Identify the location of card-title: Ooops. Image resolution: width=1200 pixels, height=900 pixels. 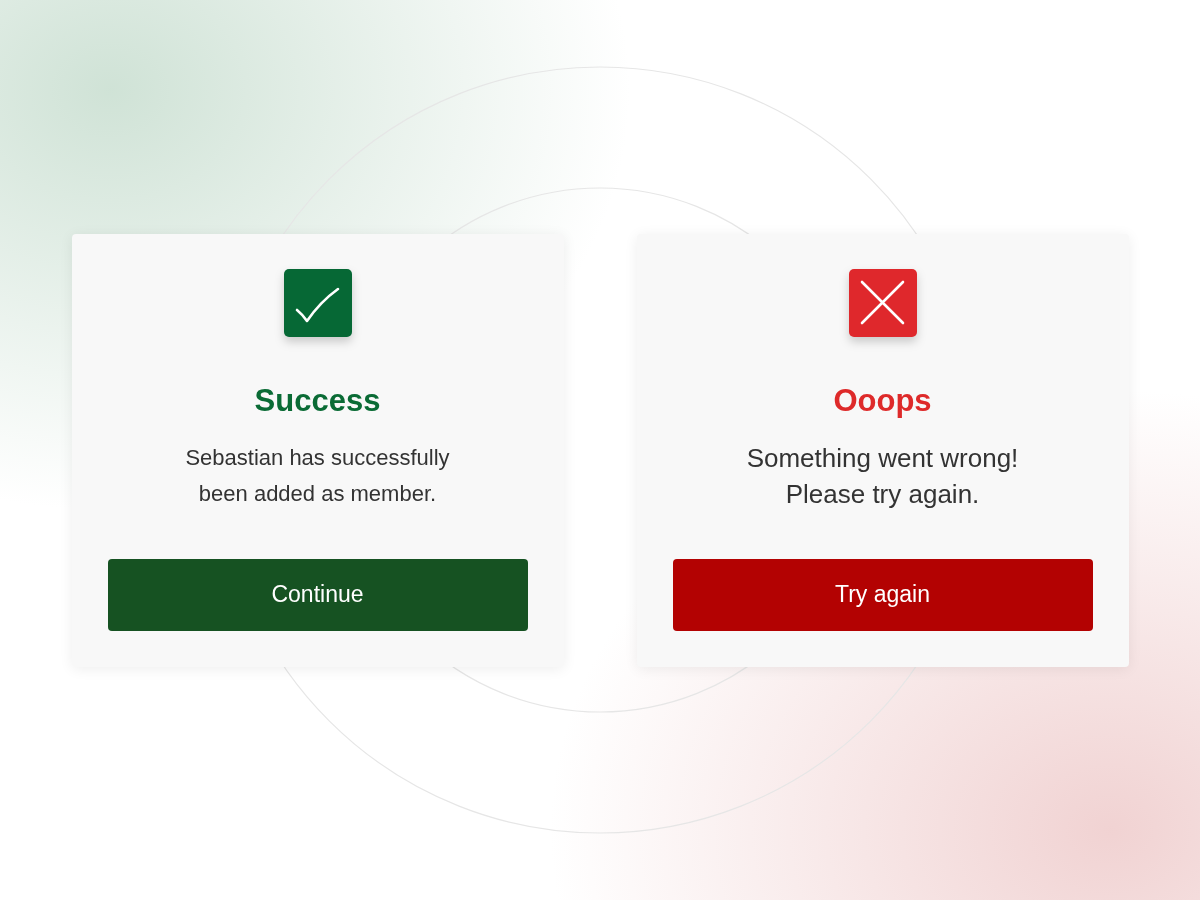
(882, 400).